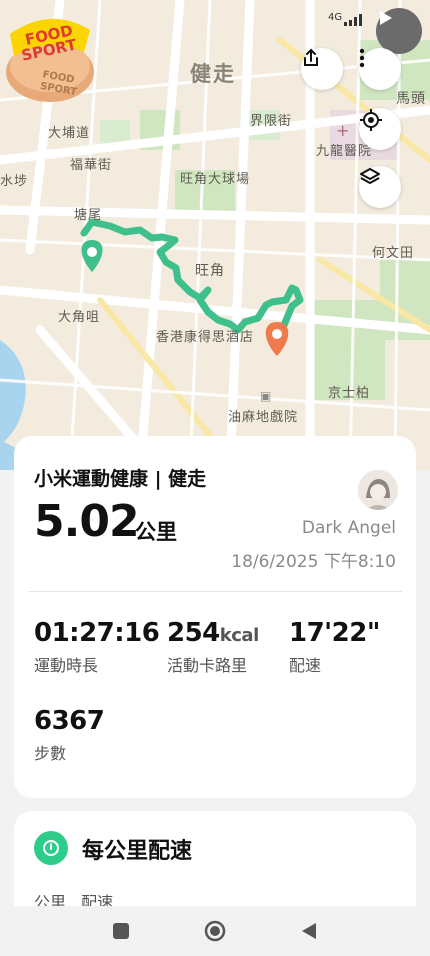  What do you see at coordinates (79, 317) in the screenshot?
I see `map-label-tai-kok-tsui: 大角咀` at bounding box center [79, 317].